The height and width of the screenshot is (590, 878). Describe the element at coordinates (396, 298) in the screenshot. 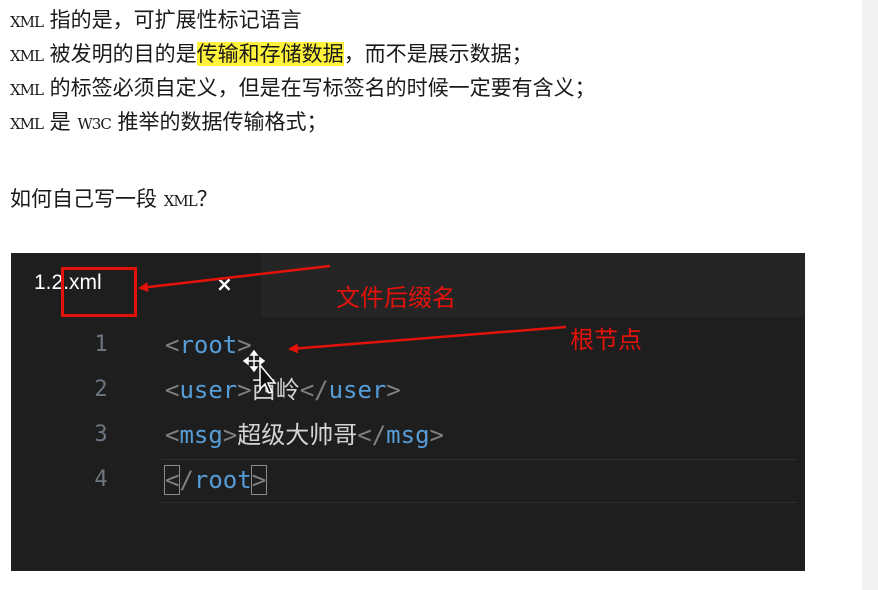

I see `suffix-annotation-label: 文件后缀名` at that location.